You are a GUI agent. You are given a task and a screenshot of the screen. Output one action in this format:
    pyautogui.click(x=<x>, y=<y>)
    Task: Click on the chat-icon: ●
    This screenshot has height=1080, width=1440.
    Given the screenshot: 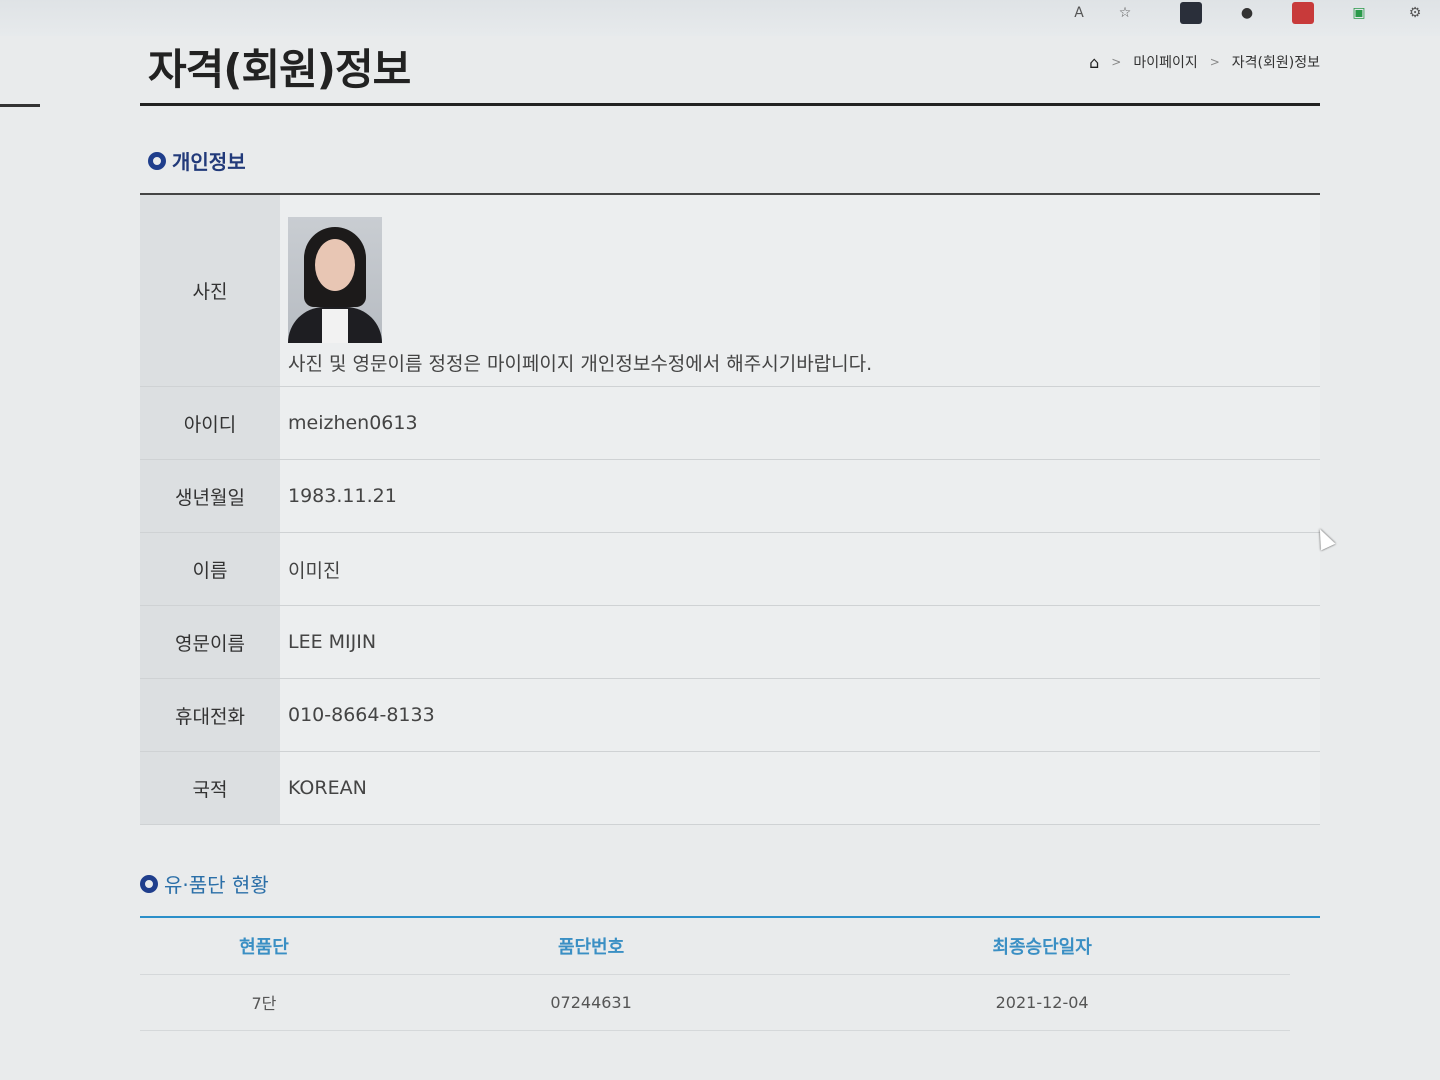 What is the action you would take?
    pyautogui.click(x=1247, y=13)
    